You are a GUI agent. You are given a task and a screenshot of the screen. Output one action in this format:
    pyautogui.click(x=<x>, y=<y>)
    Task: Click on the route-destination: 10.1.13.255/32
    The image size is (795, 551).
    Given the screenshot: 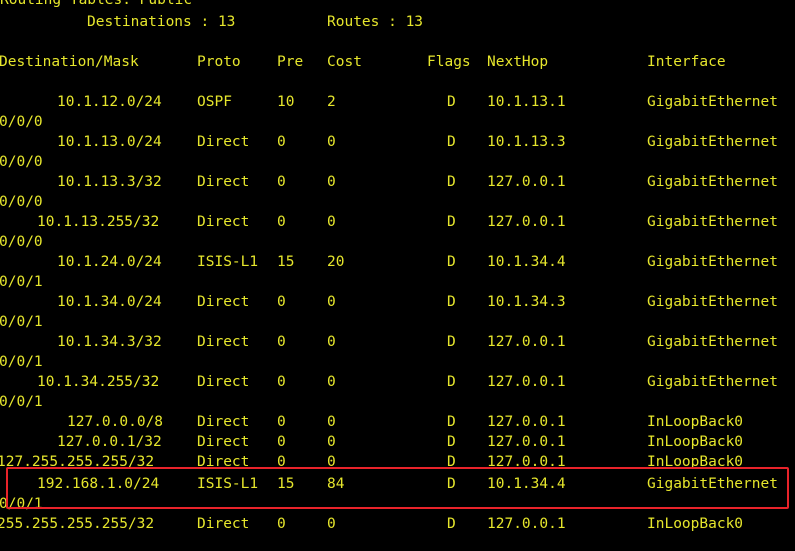 What is the action you would take?
    pyautogui.click(x=98, y=222)
    